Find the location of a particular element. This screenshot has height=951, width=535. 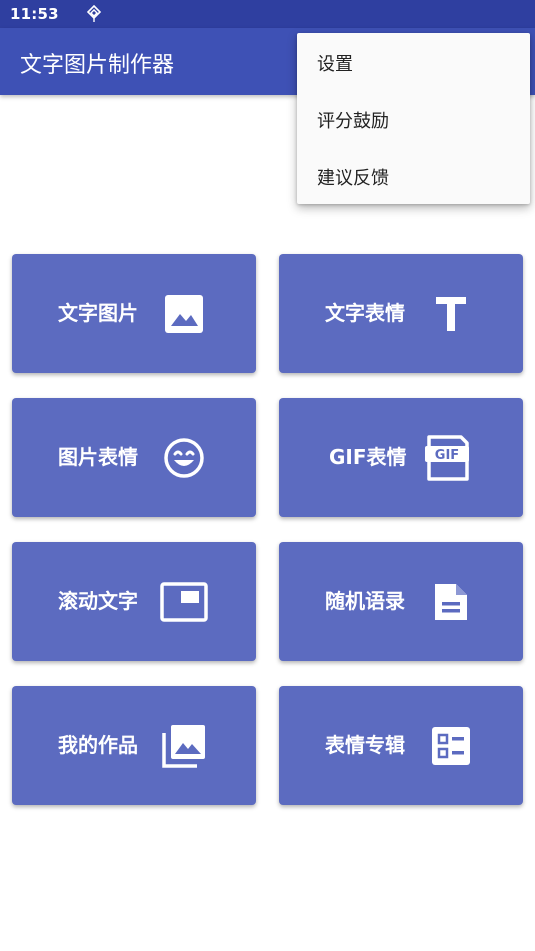

tile-label: 滚动文字 is located at coordinates (98, 601).